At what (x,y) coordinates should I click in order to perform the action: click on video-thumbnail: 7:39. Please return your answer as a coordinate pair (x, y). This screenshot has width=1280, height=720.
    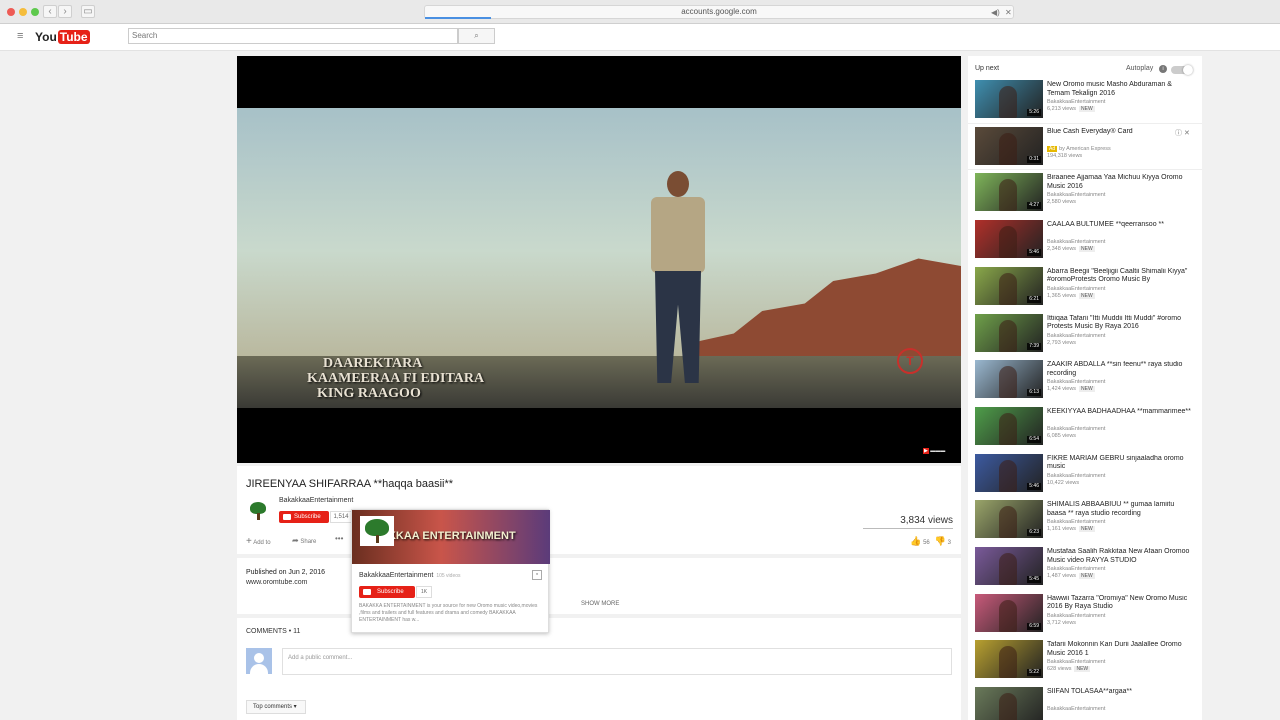
    Looking at the image, I should click on (1009, 332).